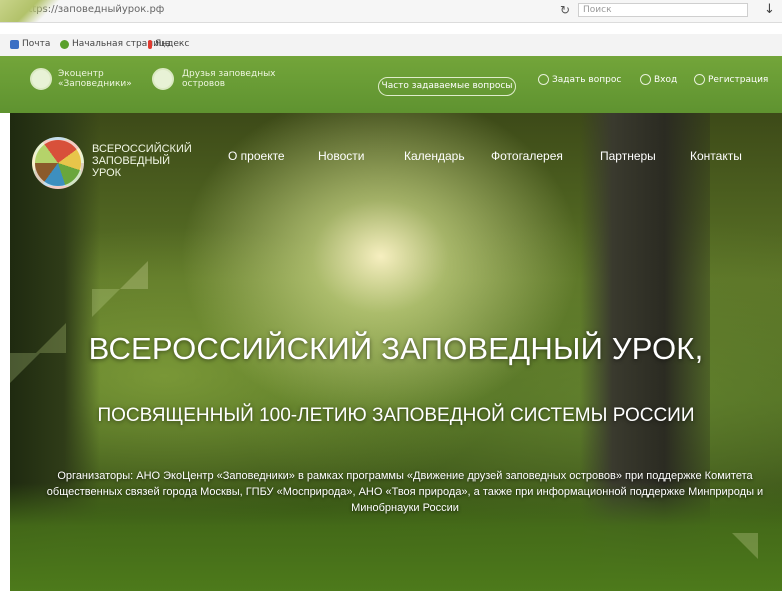  What do you see at coordinates (14, 44) in the screenshot?
I see `mail-icon` at bounding box center [14, 44].